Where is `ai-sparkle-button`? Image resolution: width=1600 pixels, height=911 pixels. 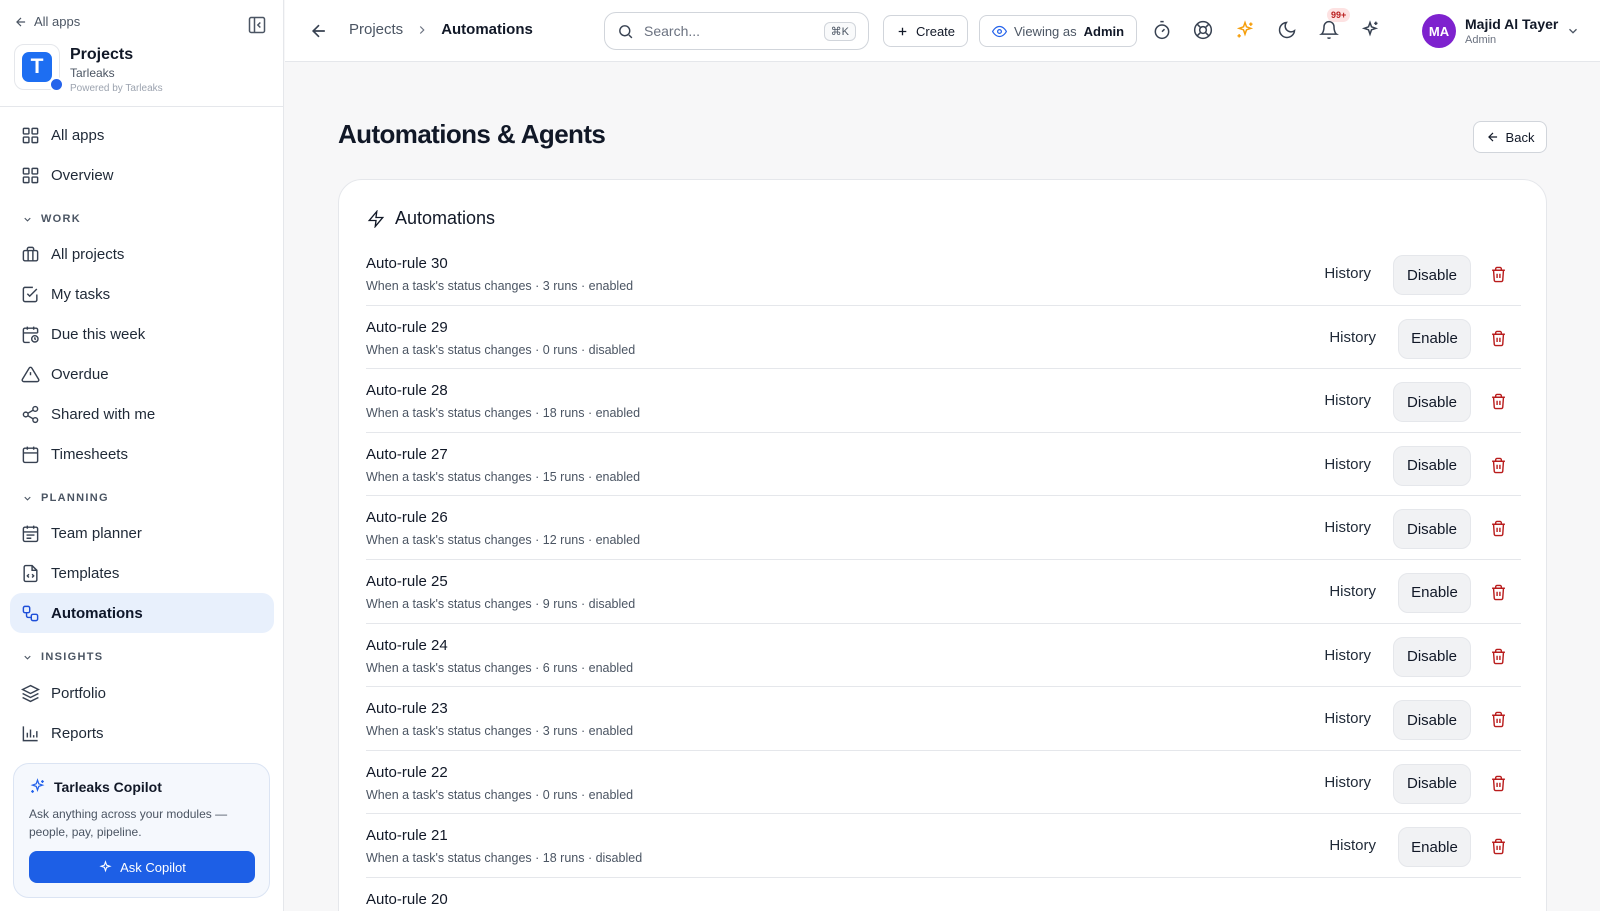
ai-sparkle-button is located at coordinates (1246, 31).